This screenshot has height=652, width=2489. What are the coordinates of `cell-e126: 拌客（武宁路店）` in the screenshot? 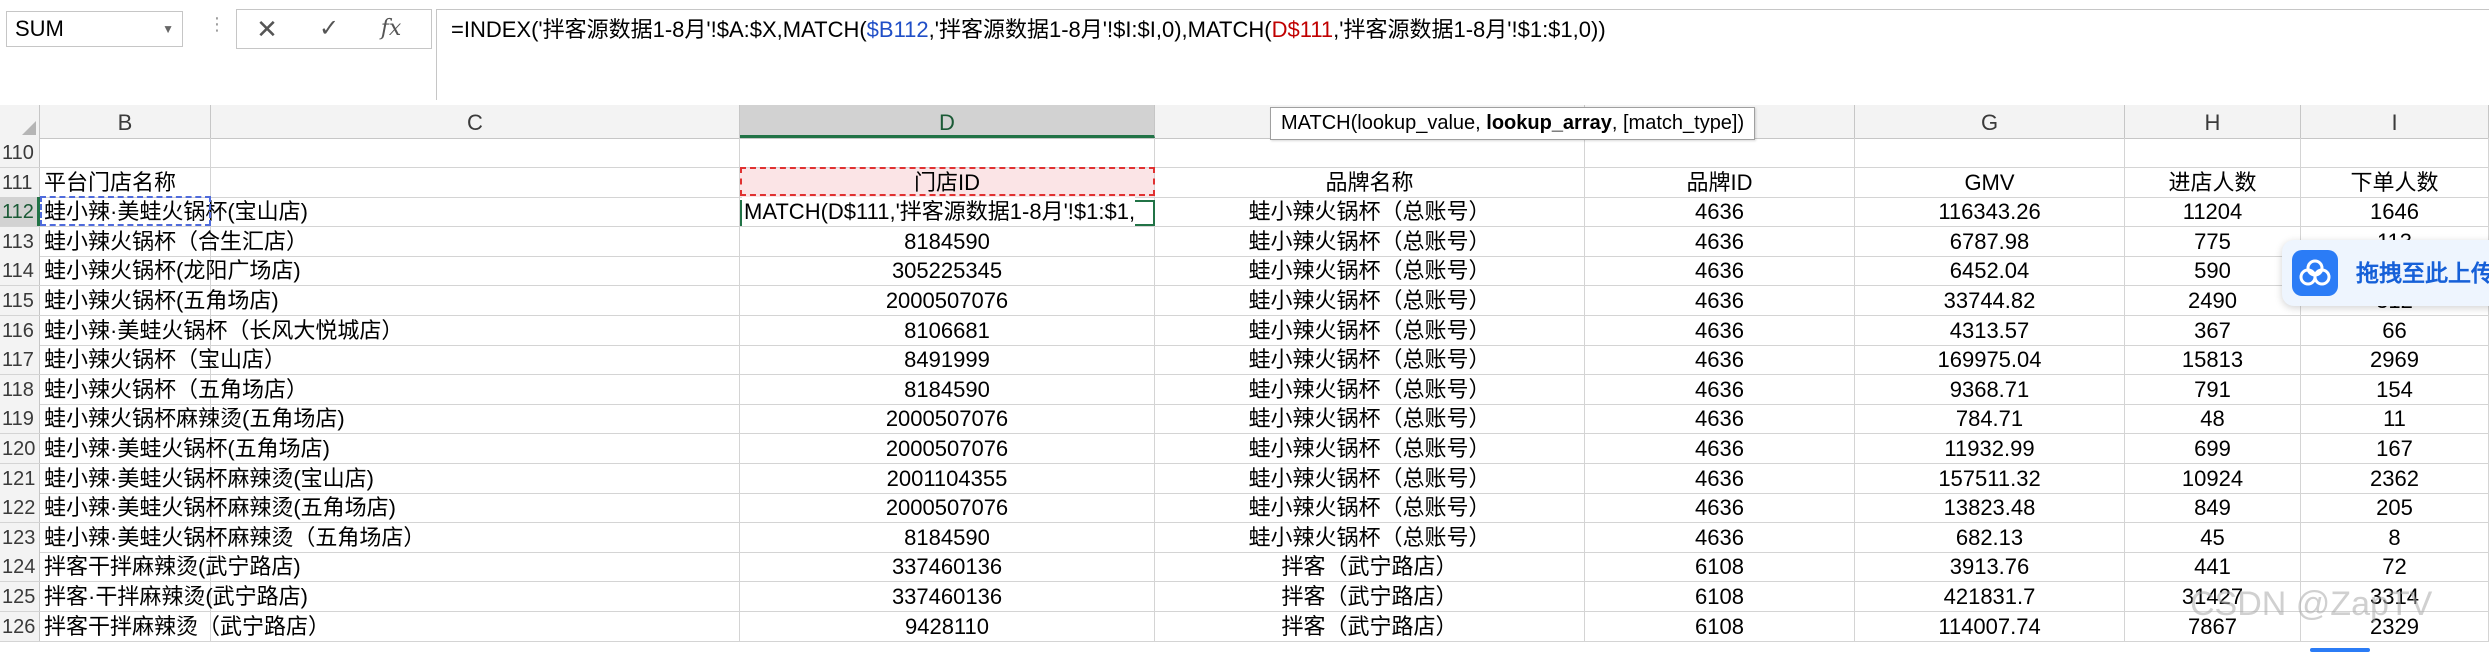 It's located at (1370, 626).